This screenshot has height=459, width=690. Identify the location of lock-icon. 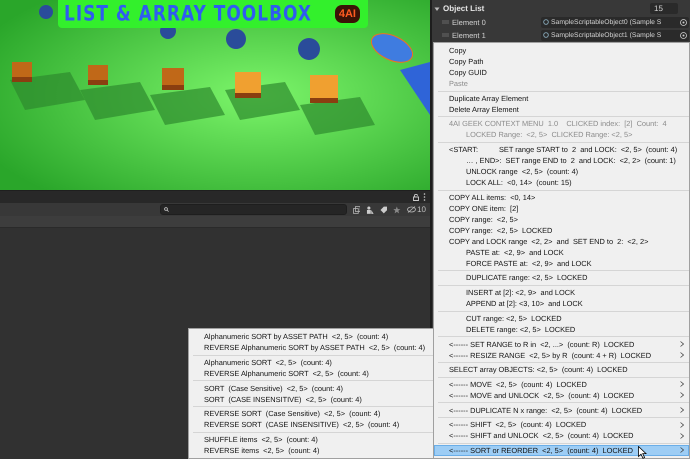
(416, 197).